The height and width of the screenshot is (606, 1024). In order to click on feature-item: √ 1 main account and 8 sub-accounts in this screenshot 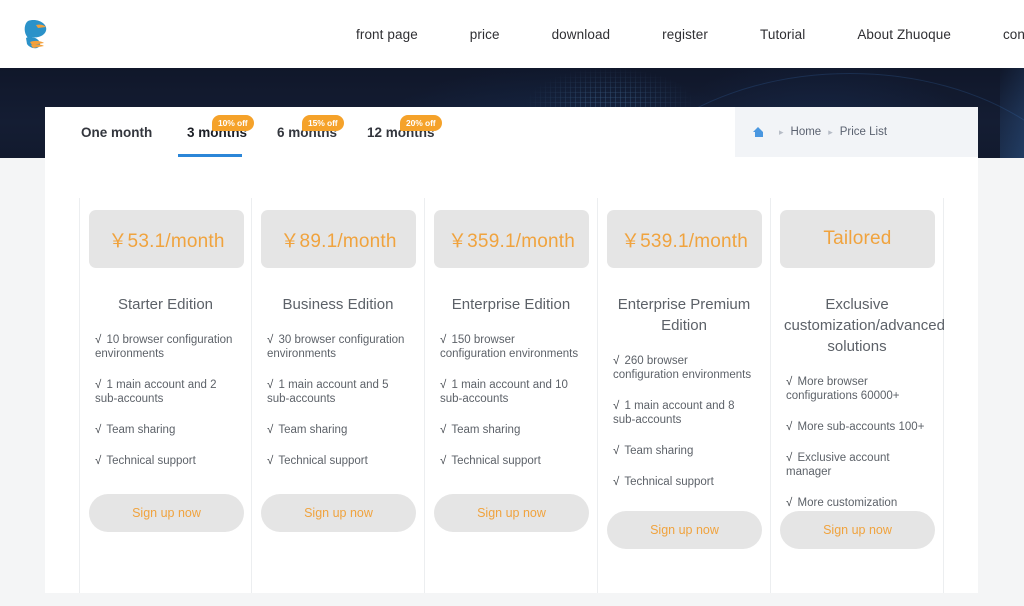, I will do `click(684, 413)`.